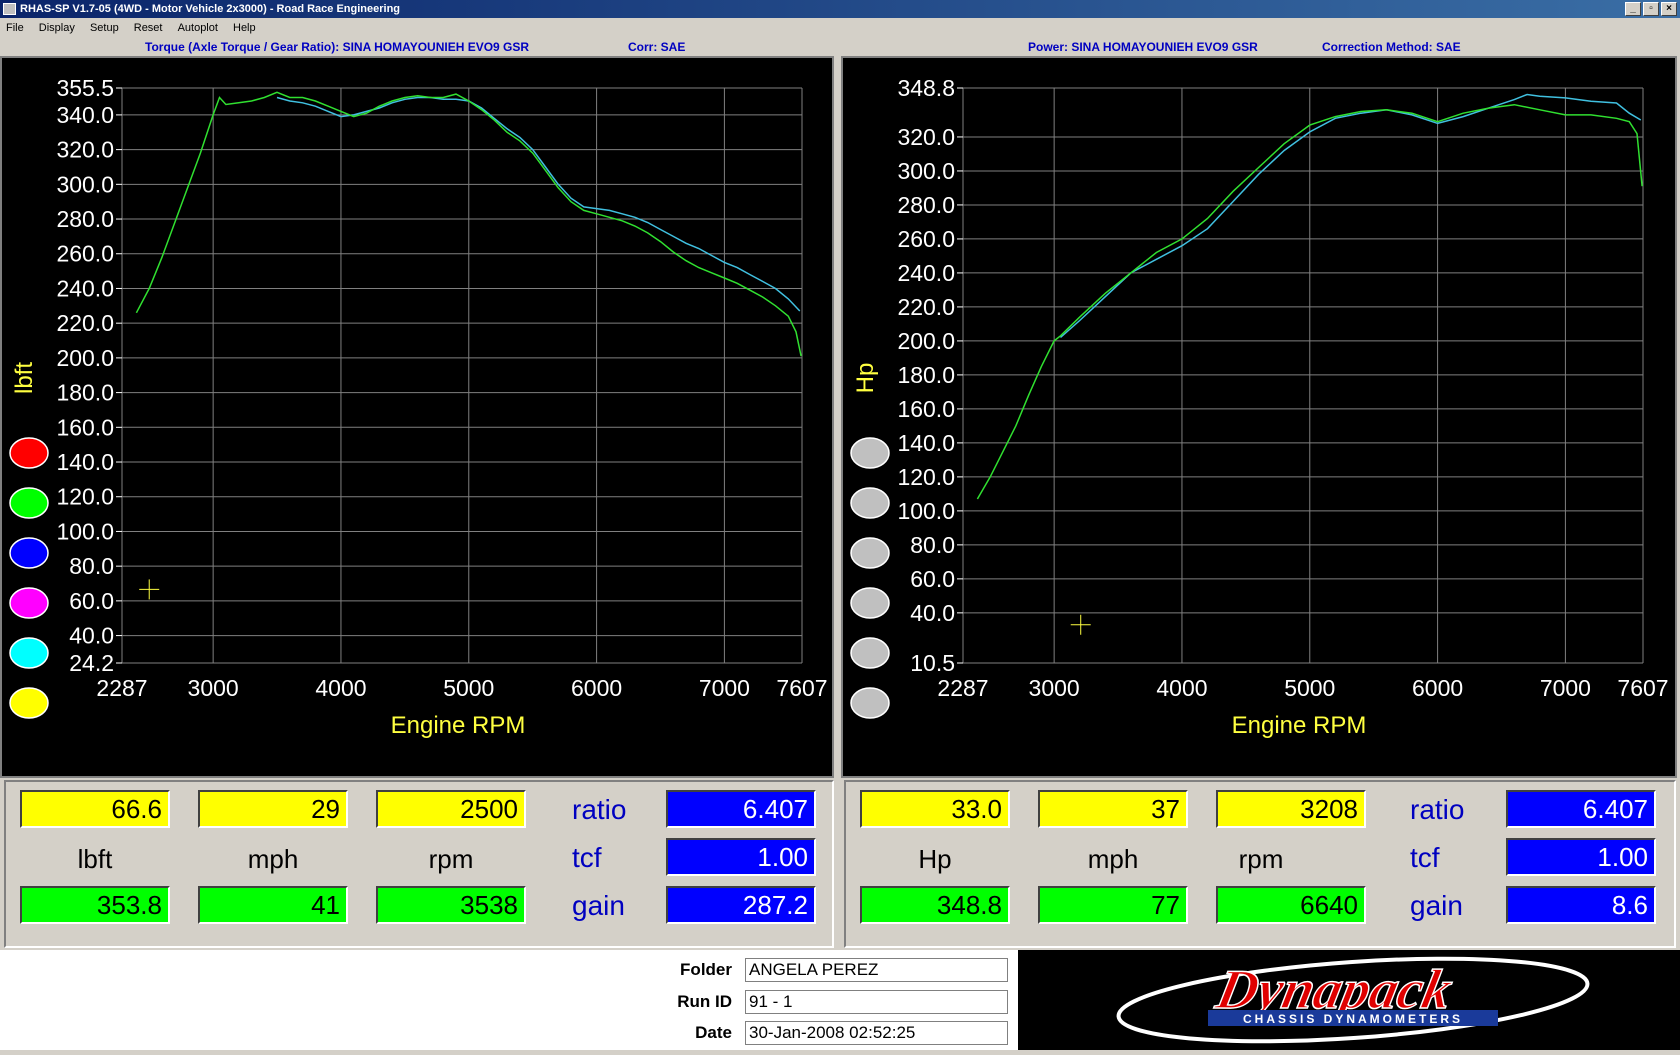 This screenshot has width=1680, height=1055. What do you see at coordinates (741, 857) in the screenshot?
I see `torque-tcf-field: 1.00` at bounding box center [741, 857].